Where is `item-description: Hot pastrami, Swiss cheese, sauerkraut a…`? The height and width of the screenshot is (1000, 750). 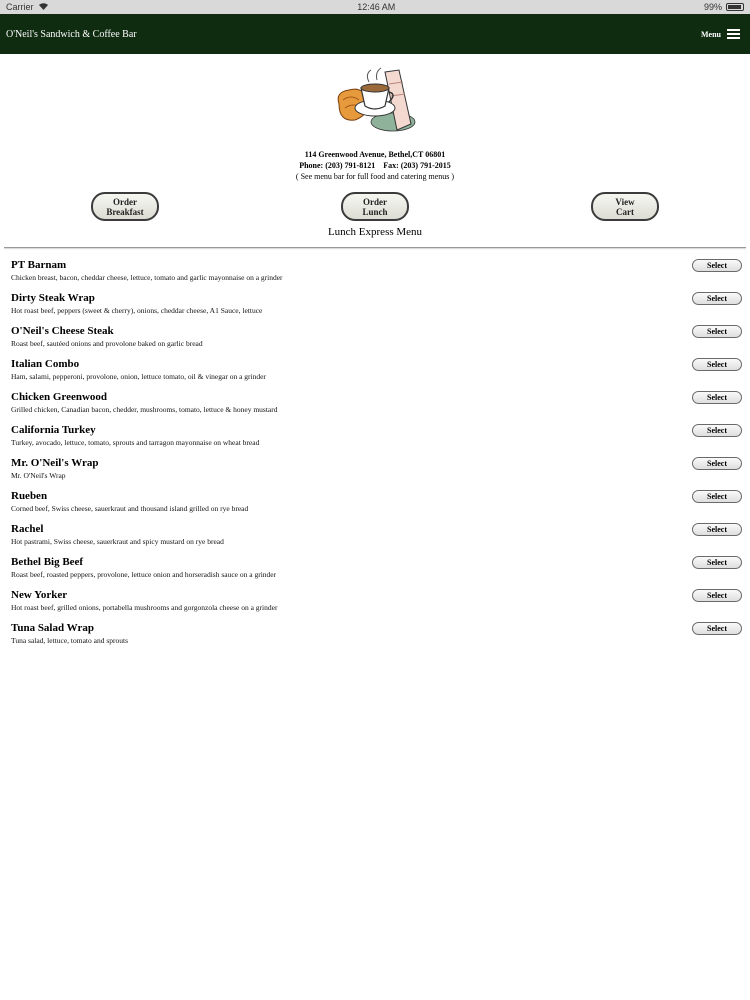
item-description: Hot pastrami, Swiss cheese, sauerkraut a… is located at coordinates (117, 541).